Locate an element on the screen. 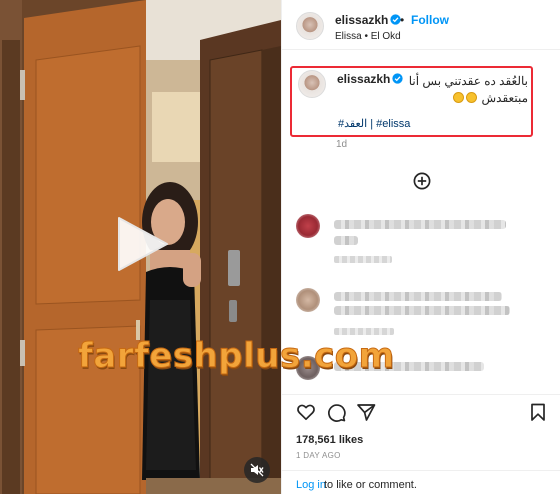 The image size is (560, 494). muted-speaker-icon is located at coordinates (257, 470).